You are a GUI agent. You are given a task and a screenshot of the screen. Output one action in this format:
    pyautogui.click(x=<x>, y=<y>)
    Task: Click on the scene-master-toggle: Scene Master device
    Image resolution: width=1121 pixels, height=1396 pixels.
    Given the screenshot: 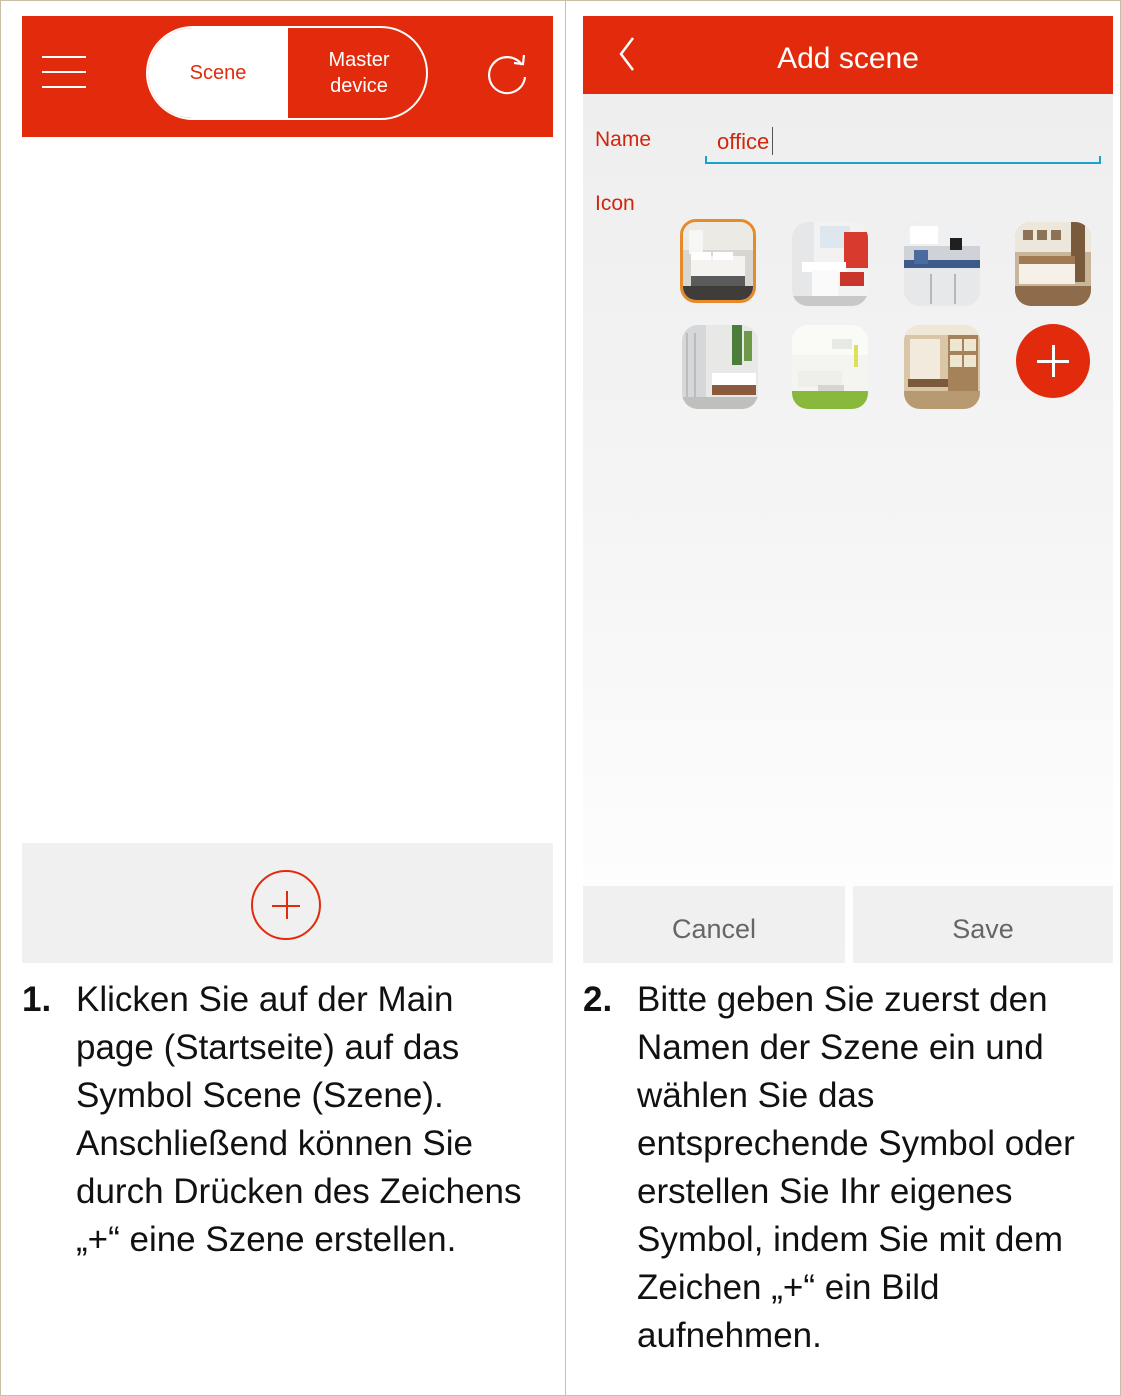 What is the action you would take?
    pyautogui.click(x=287, y=73)
    